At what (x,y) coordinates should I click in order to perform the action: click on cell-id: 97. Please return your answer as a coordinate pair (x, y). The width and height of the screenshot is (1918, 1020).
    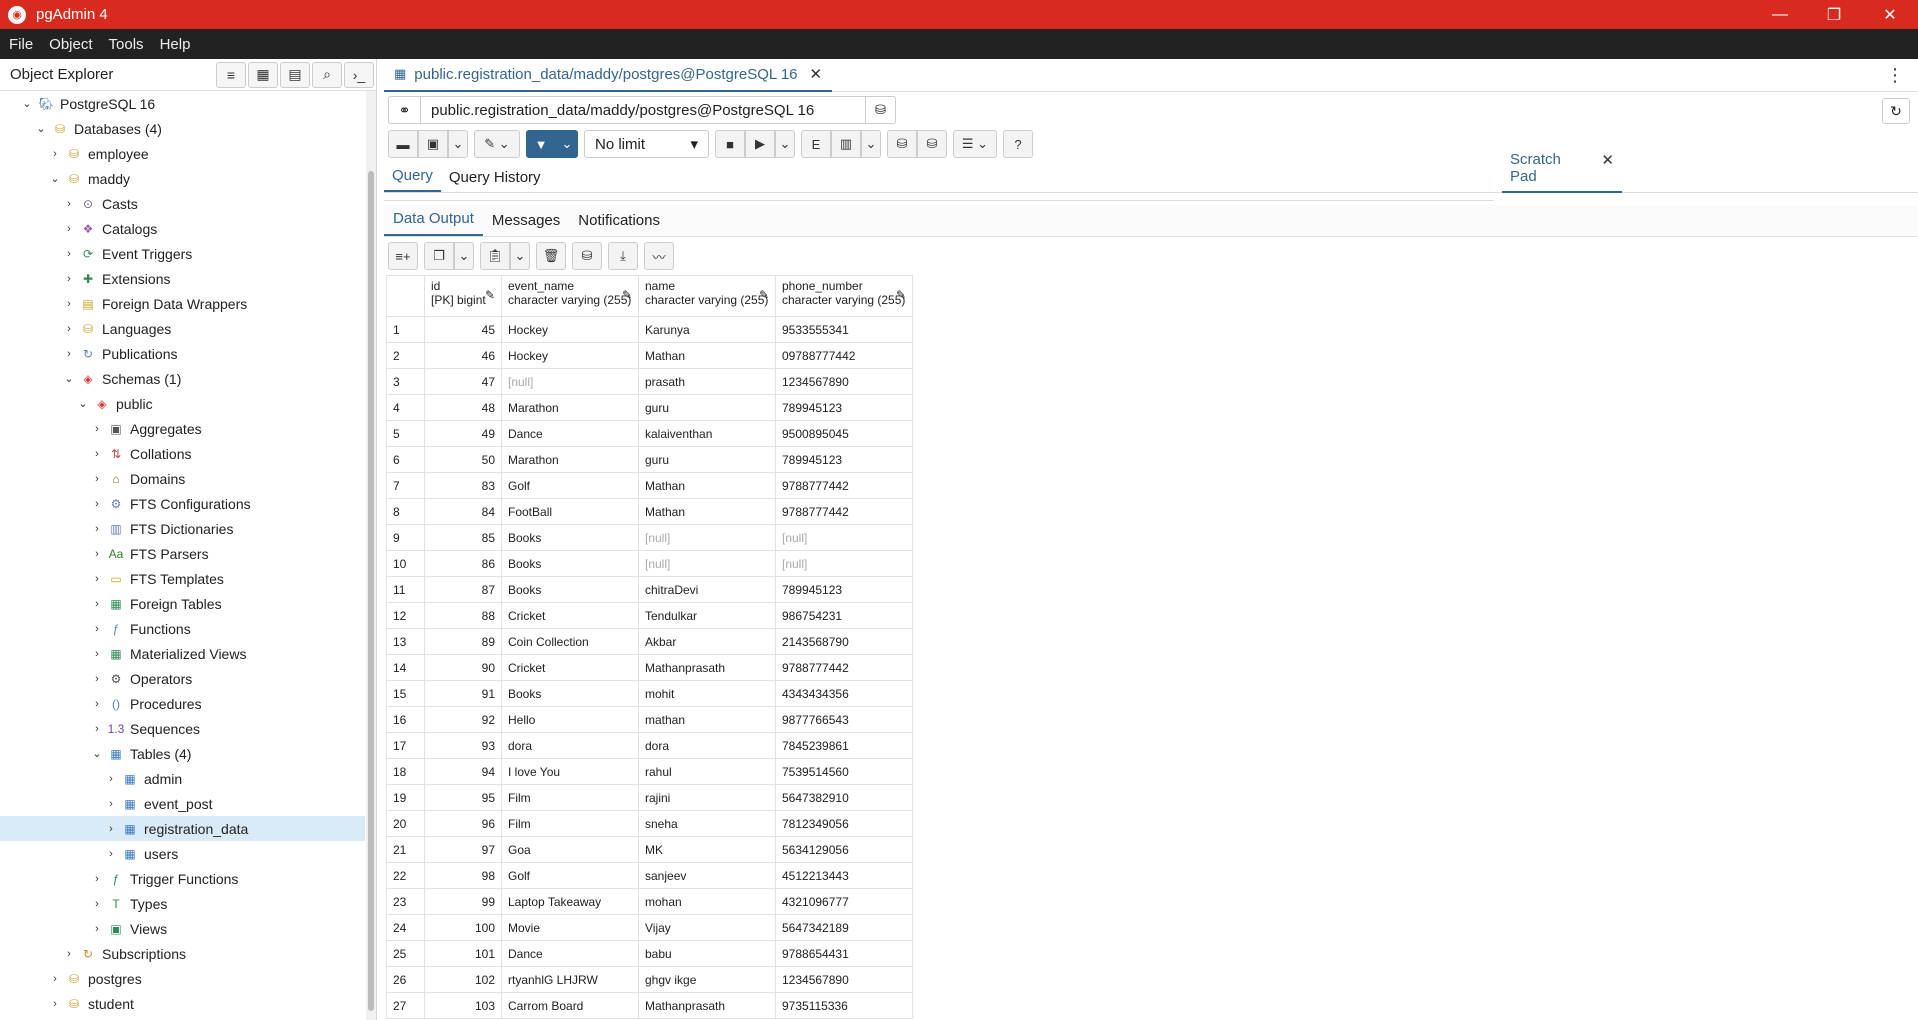
    Looking at the image, I should click on (463, 849).